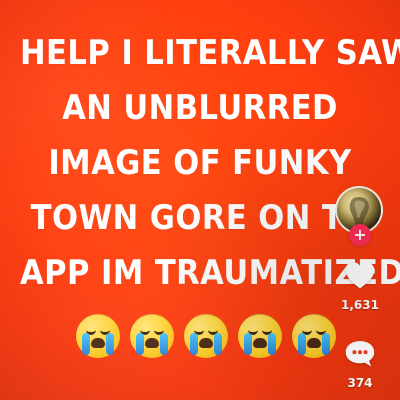 The width and height of the screenshot is (400, 400). Describe the element at coordinates (359, 216) in the screenshot. I see `creator-avatar-wrap: +` at that location.